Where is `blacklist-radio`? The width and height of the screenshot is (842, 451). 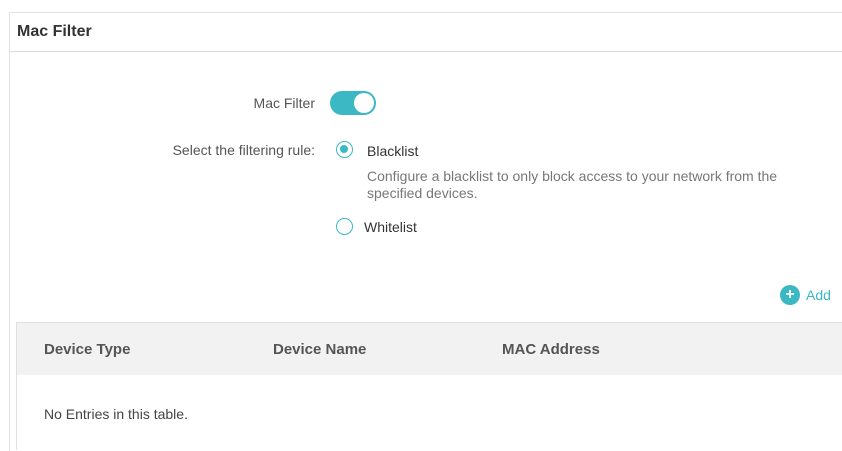
blacklist-radio is located at coordinates (344, 149).